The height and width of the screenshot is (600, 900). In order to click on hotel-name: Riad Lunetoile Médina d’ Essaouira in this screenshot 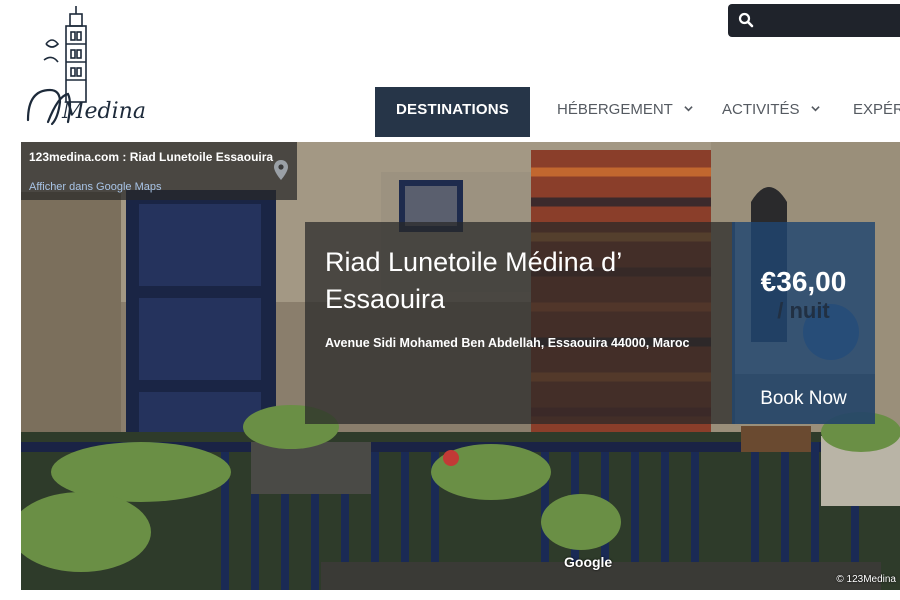, I will do `click(473, 280)`.